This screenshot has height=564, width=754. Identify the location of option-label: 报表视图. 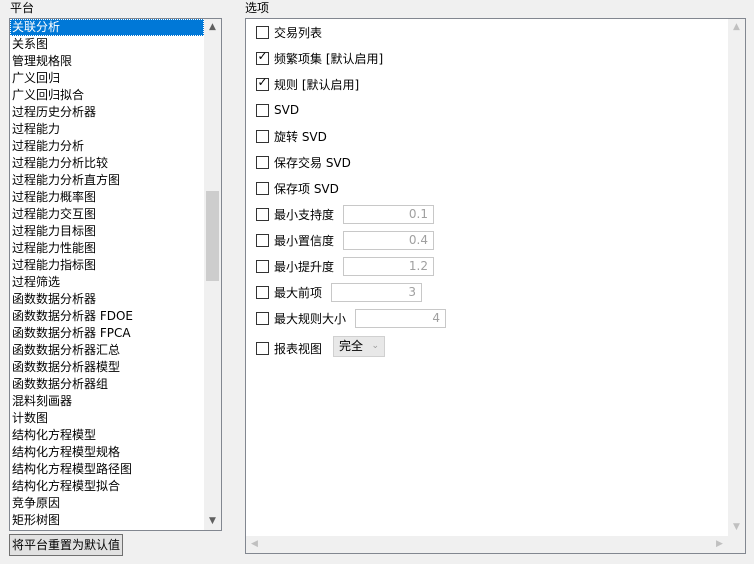
(298, 348).